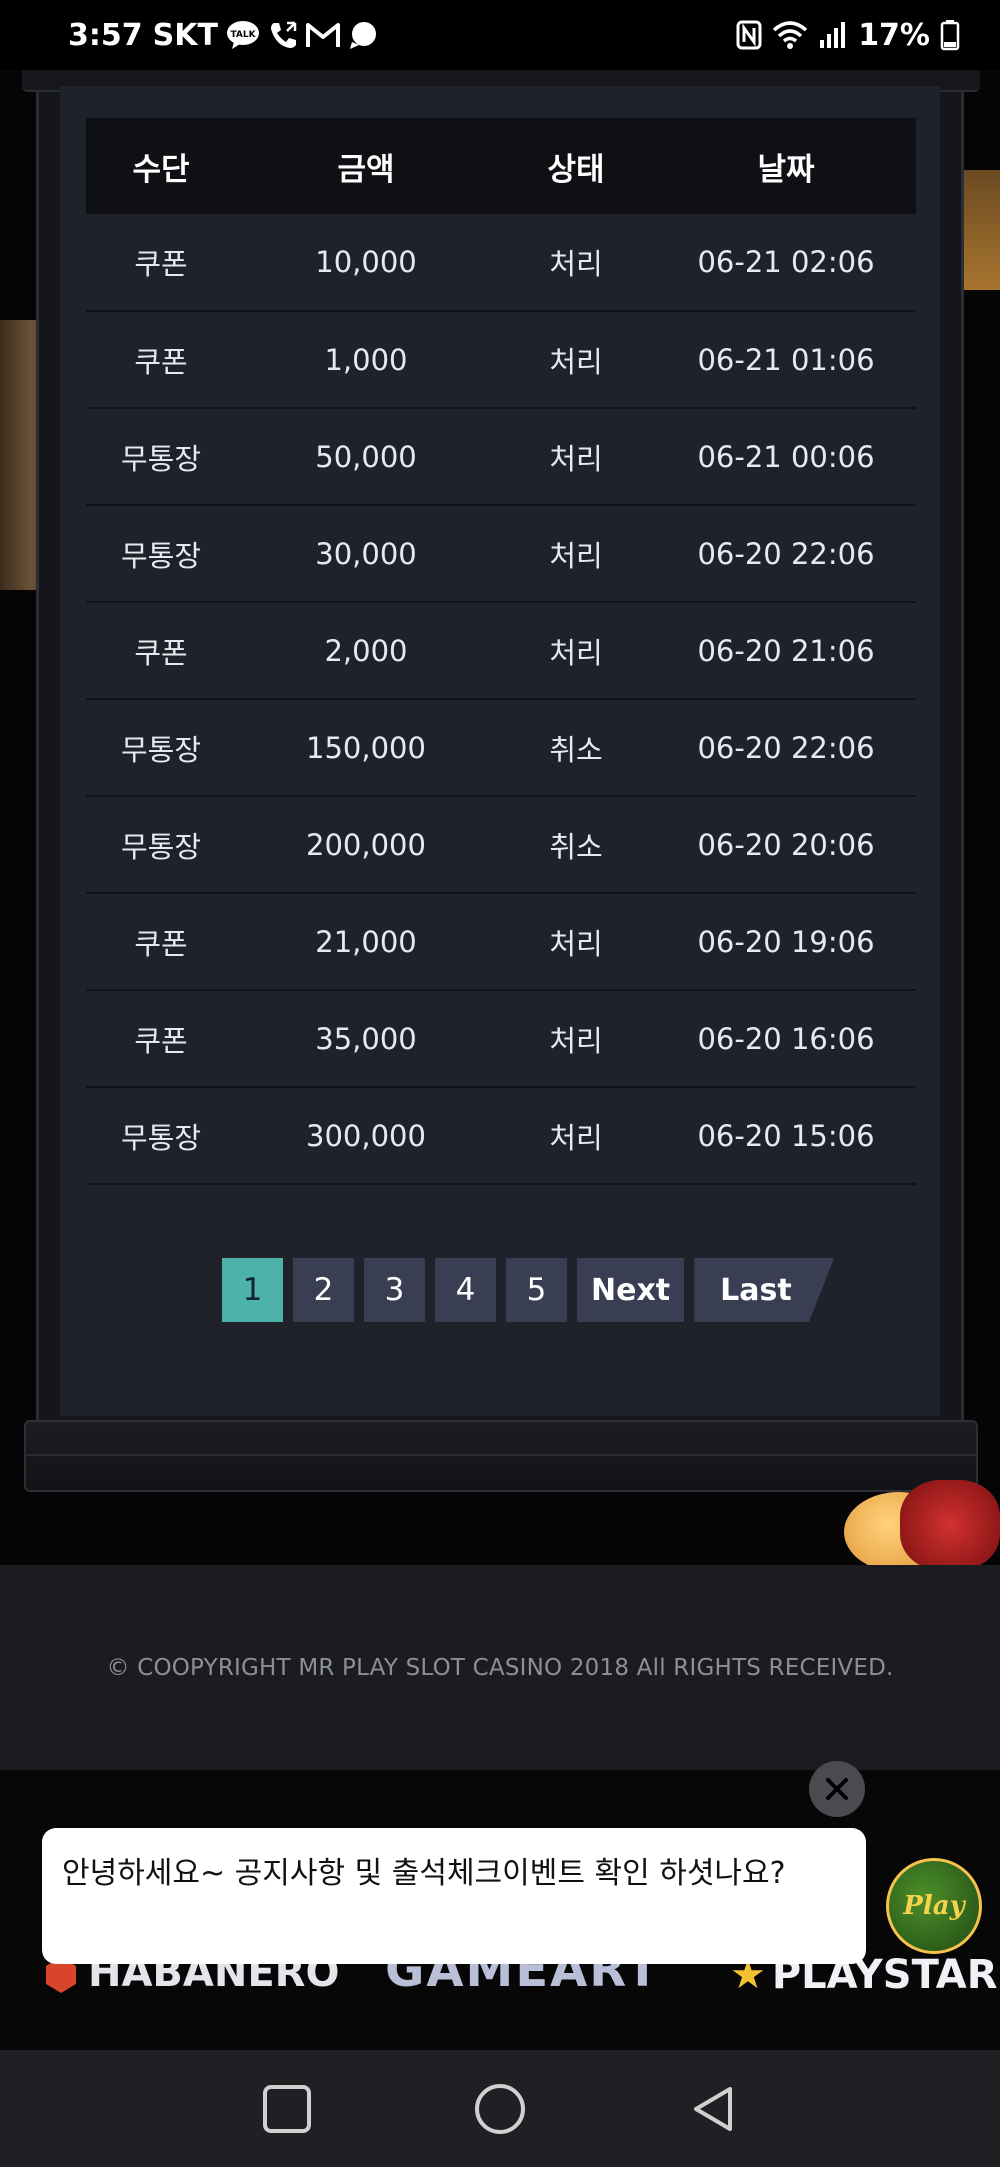 The height and width of the screenshot is (2167, 1000). I want to click on cell-date: 06-21 00:06, so click(786, 457).